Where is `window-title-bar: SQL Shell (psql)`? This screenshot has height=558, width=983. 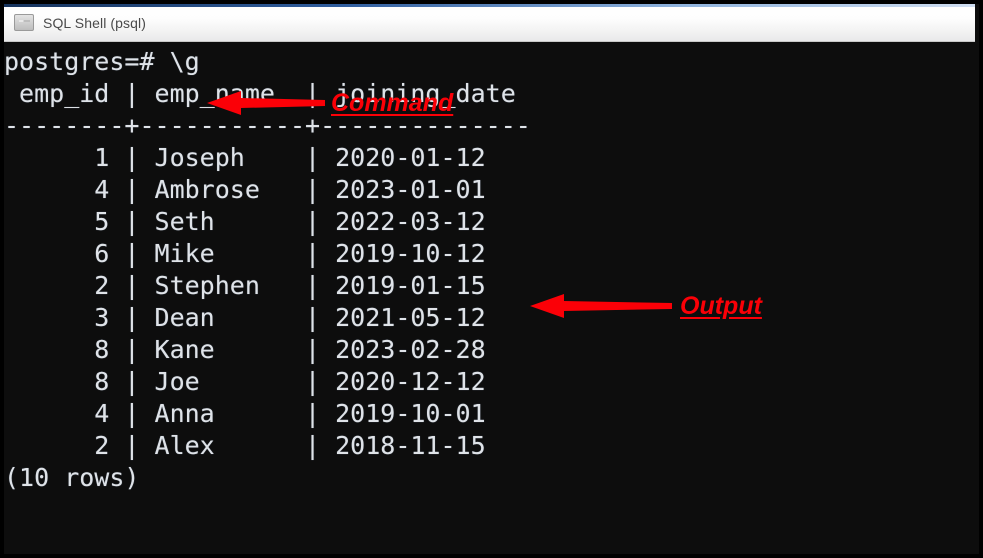 window-title-bar: SQL Shell (psql) is located at coordinates (489, 23).